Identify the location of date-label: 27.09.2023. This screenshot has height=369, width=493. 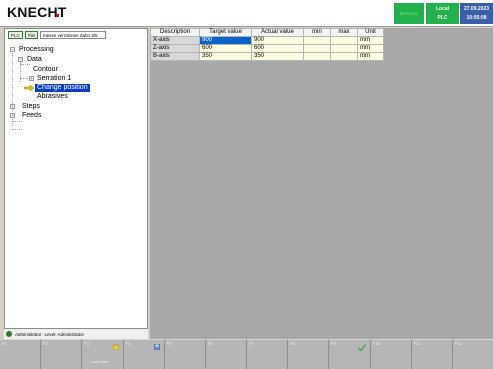
(476, 9).